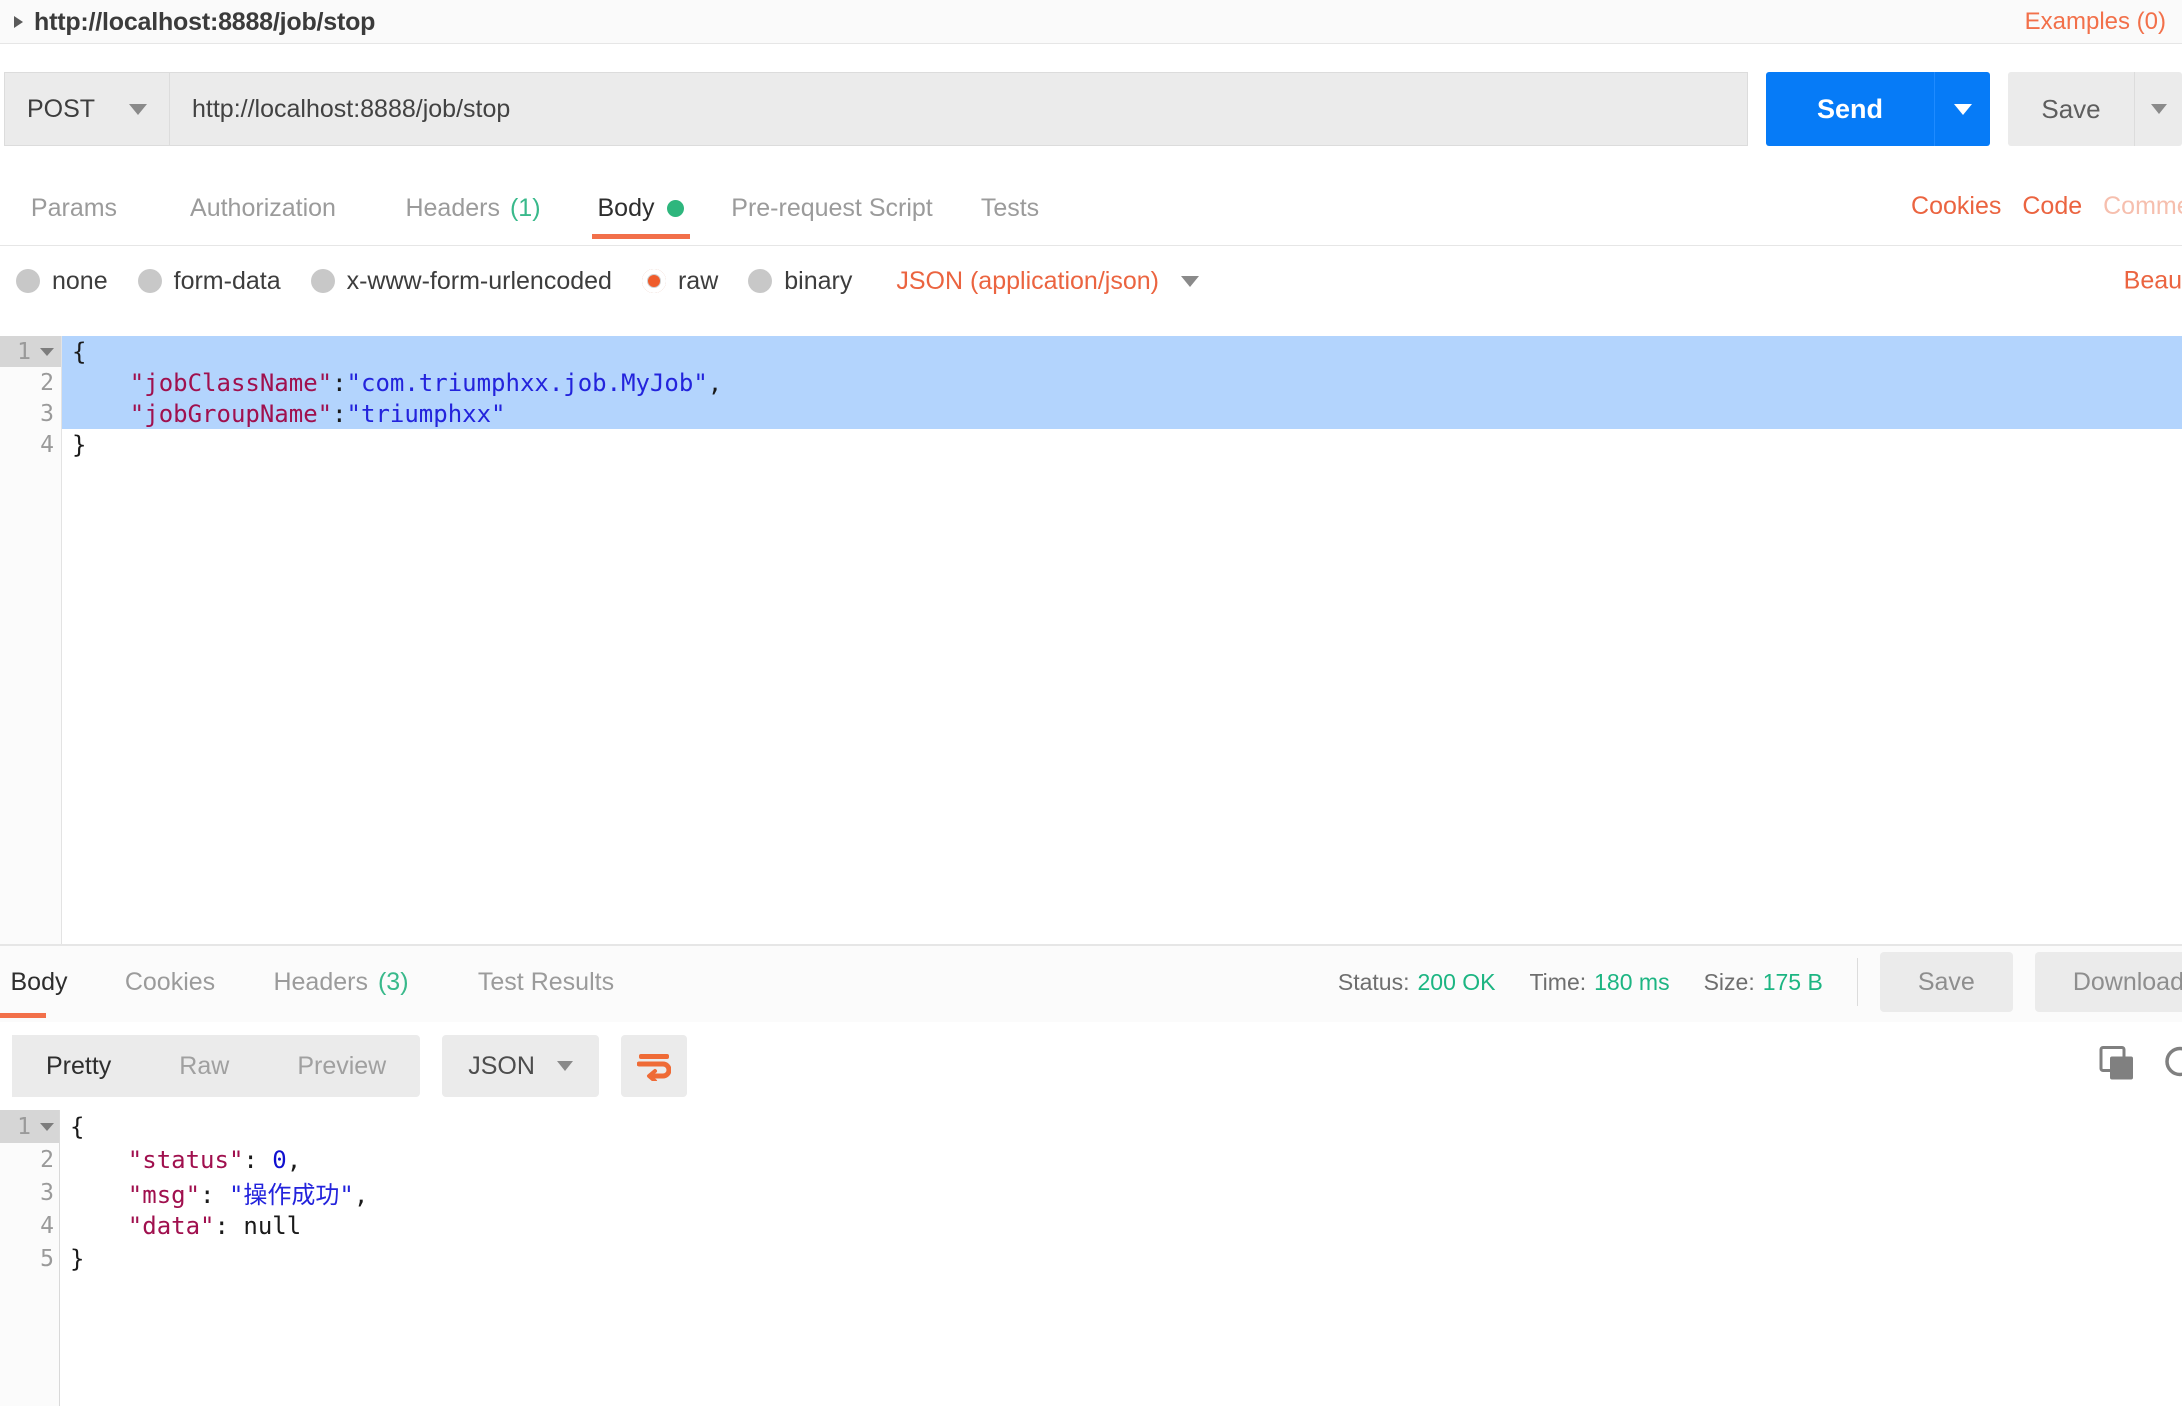 The width and height of the screenshot is (2182, 1406). Describe the element at coordinates (479, 280) in the screenshot. I see `body-type-label: x-www-form-urlencoded` at that location.